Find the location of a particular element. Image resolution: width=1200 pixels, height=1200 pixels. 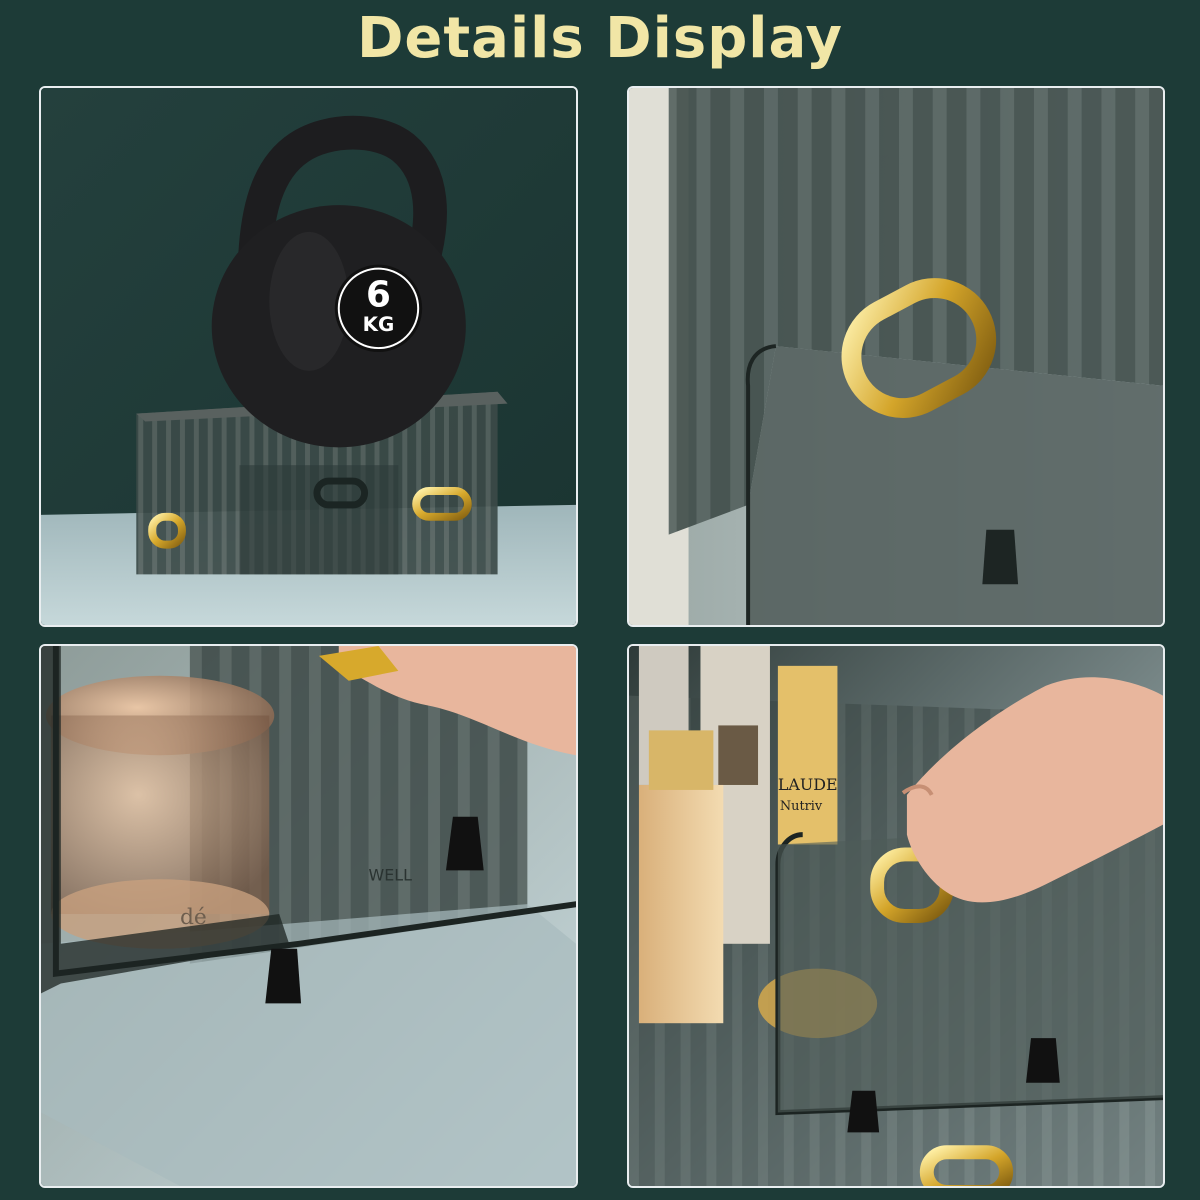

kettlebell-unit: KG is located at coordinates (379, 324).